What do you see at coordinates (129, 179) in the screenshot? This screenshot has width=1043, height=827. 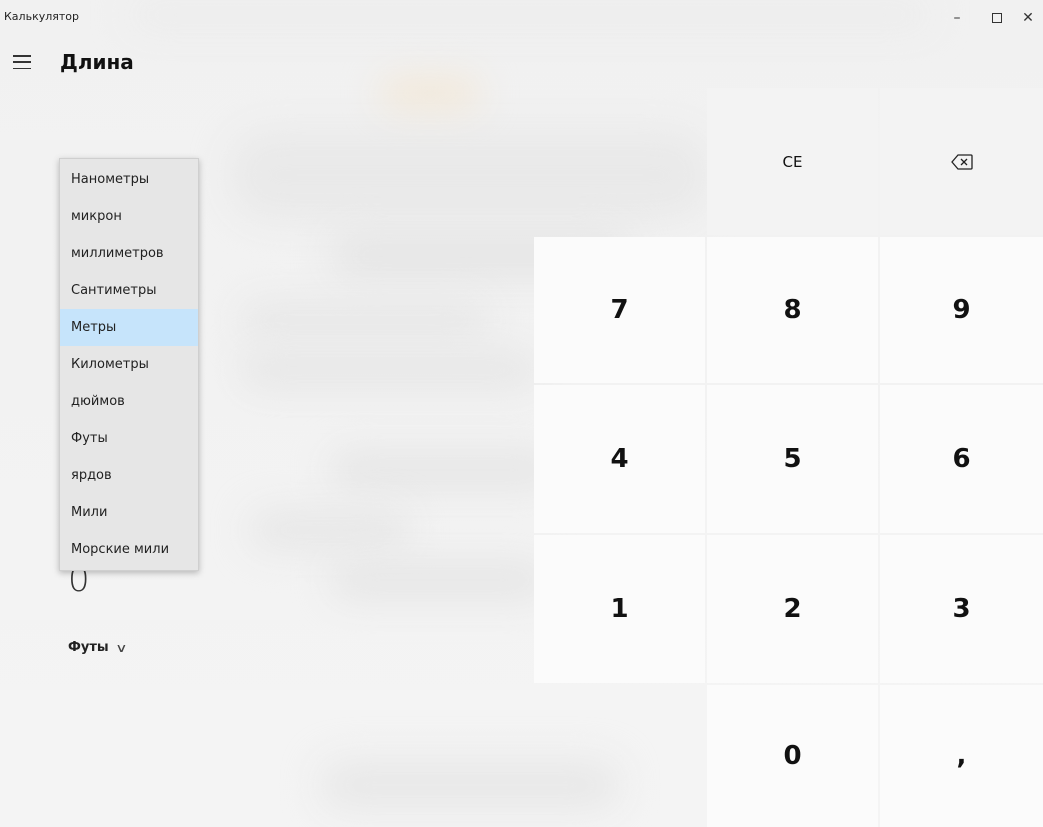 I see `dropdown-item-nanometers: Нанометры` at bounding box center [129, 179].